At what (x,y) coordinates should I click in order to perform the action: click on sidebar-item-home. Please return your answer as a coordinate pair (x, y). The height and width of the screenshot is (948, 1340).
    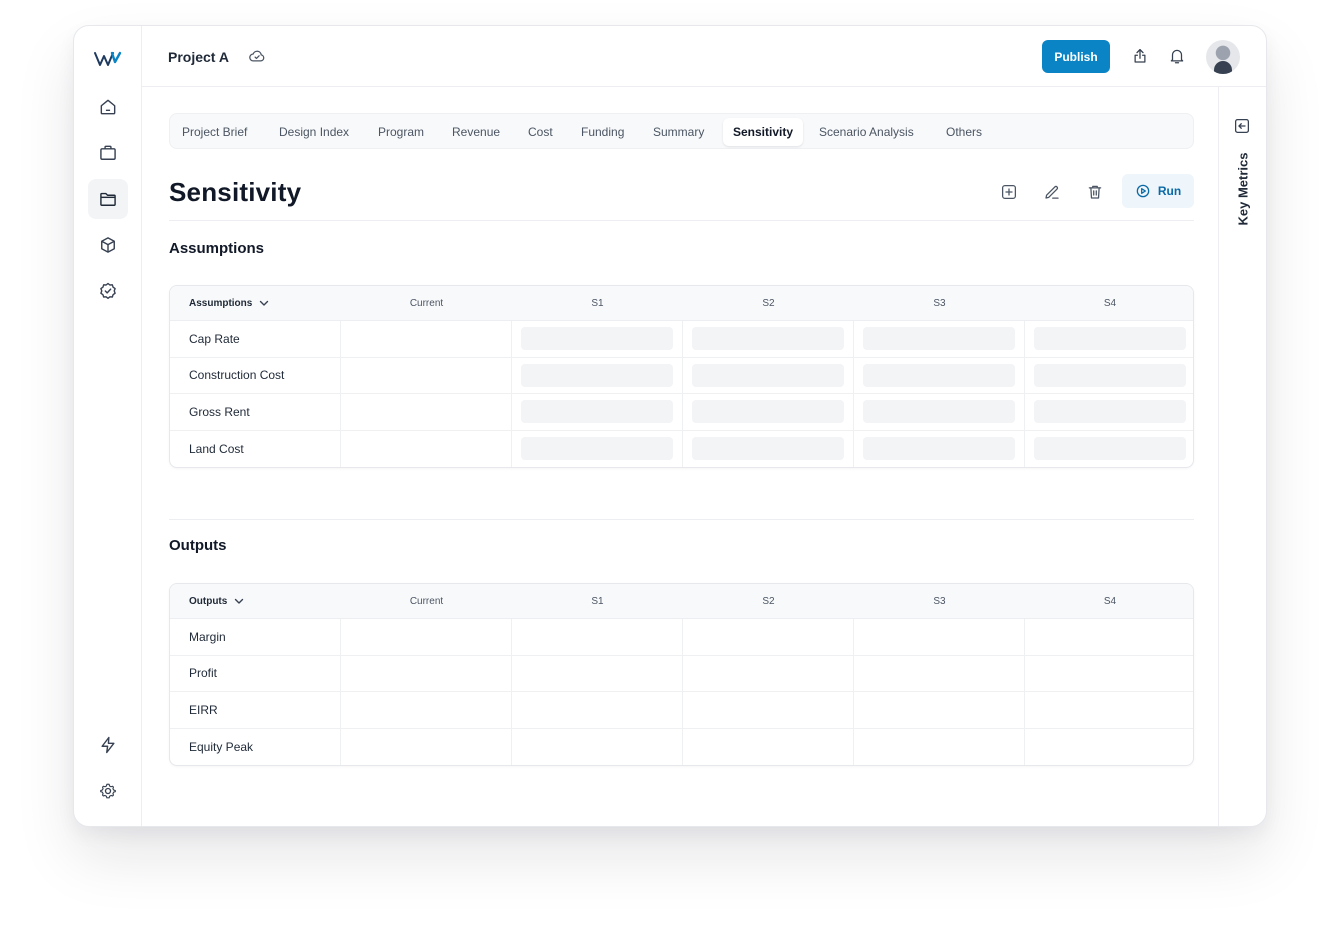
    Looking at the image, I should click on (108, 107).